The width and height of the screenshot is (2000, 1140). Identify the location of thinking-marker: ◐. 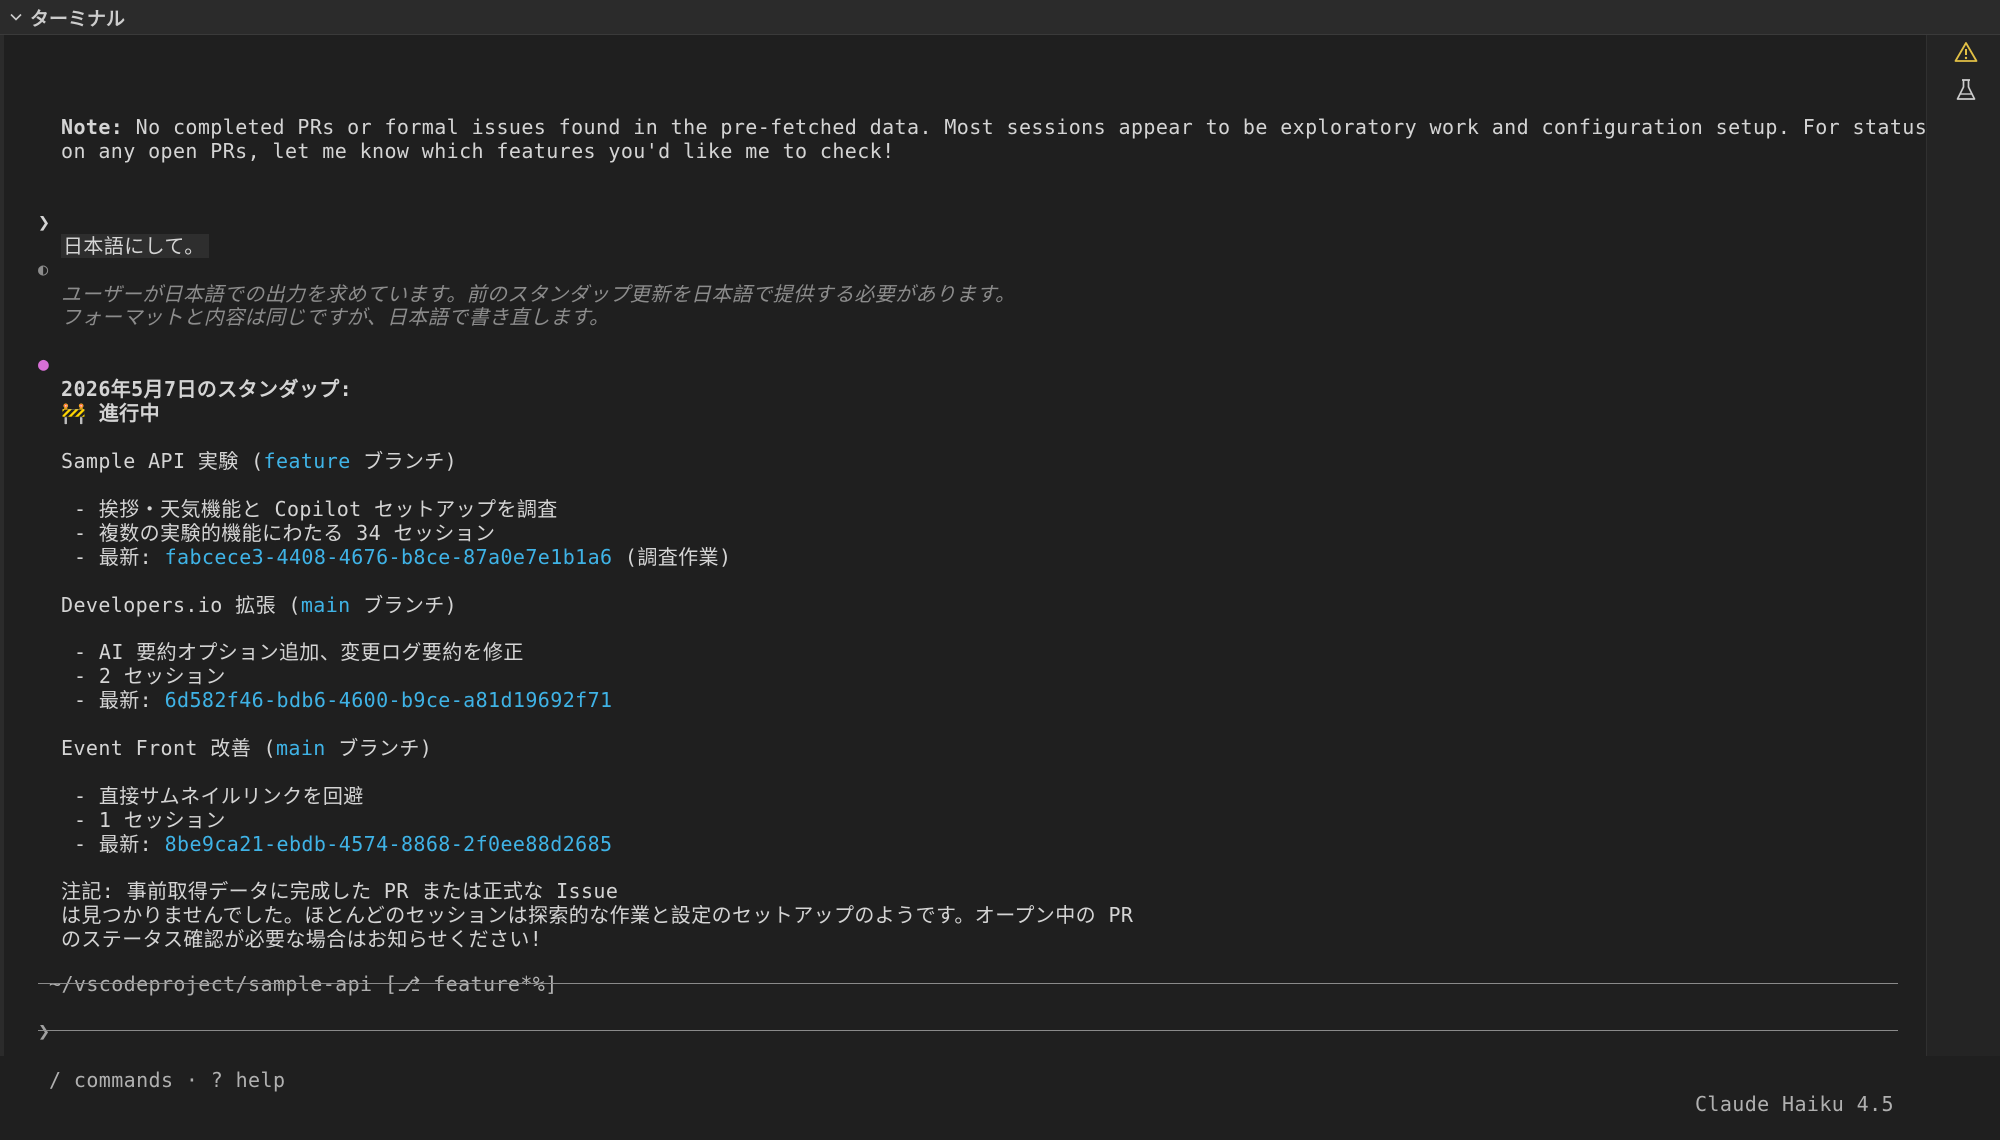
(43, 270).